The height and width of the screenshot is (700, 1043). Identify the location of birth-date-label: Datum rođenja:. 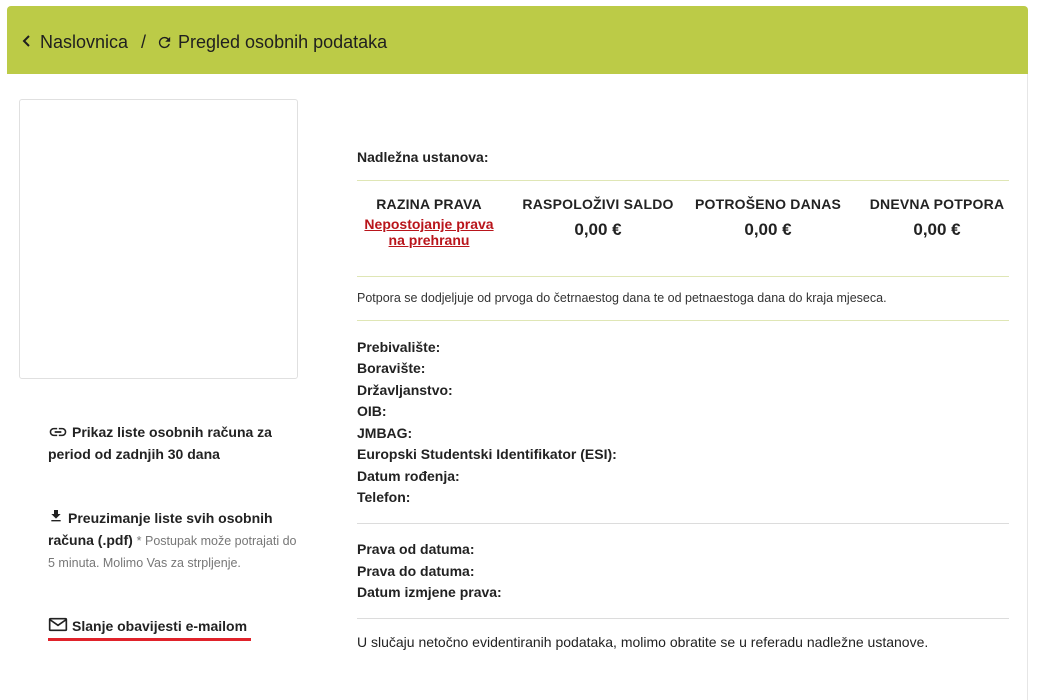
(408, 476).